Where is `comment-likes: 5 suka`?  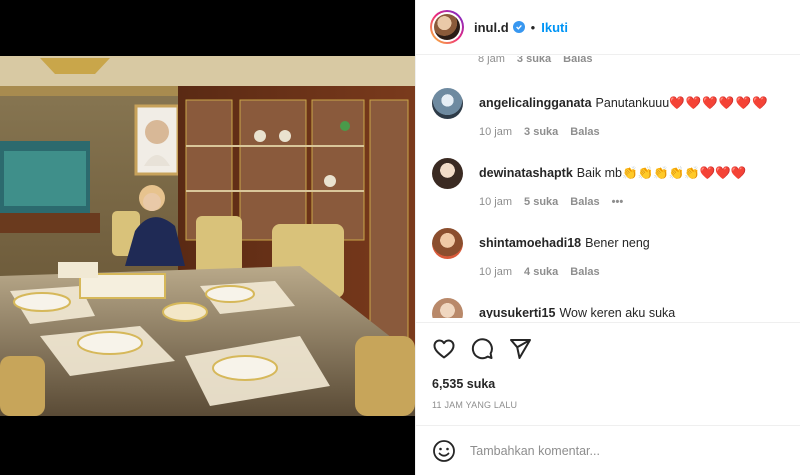
comment-likes: 5 suka is located at coordinates (541, 202).